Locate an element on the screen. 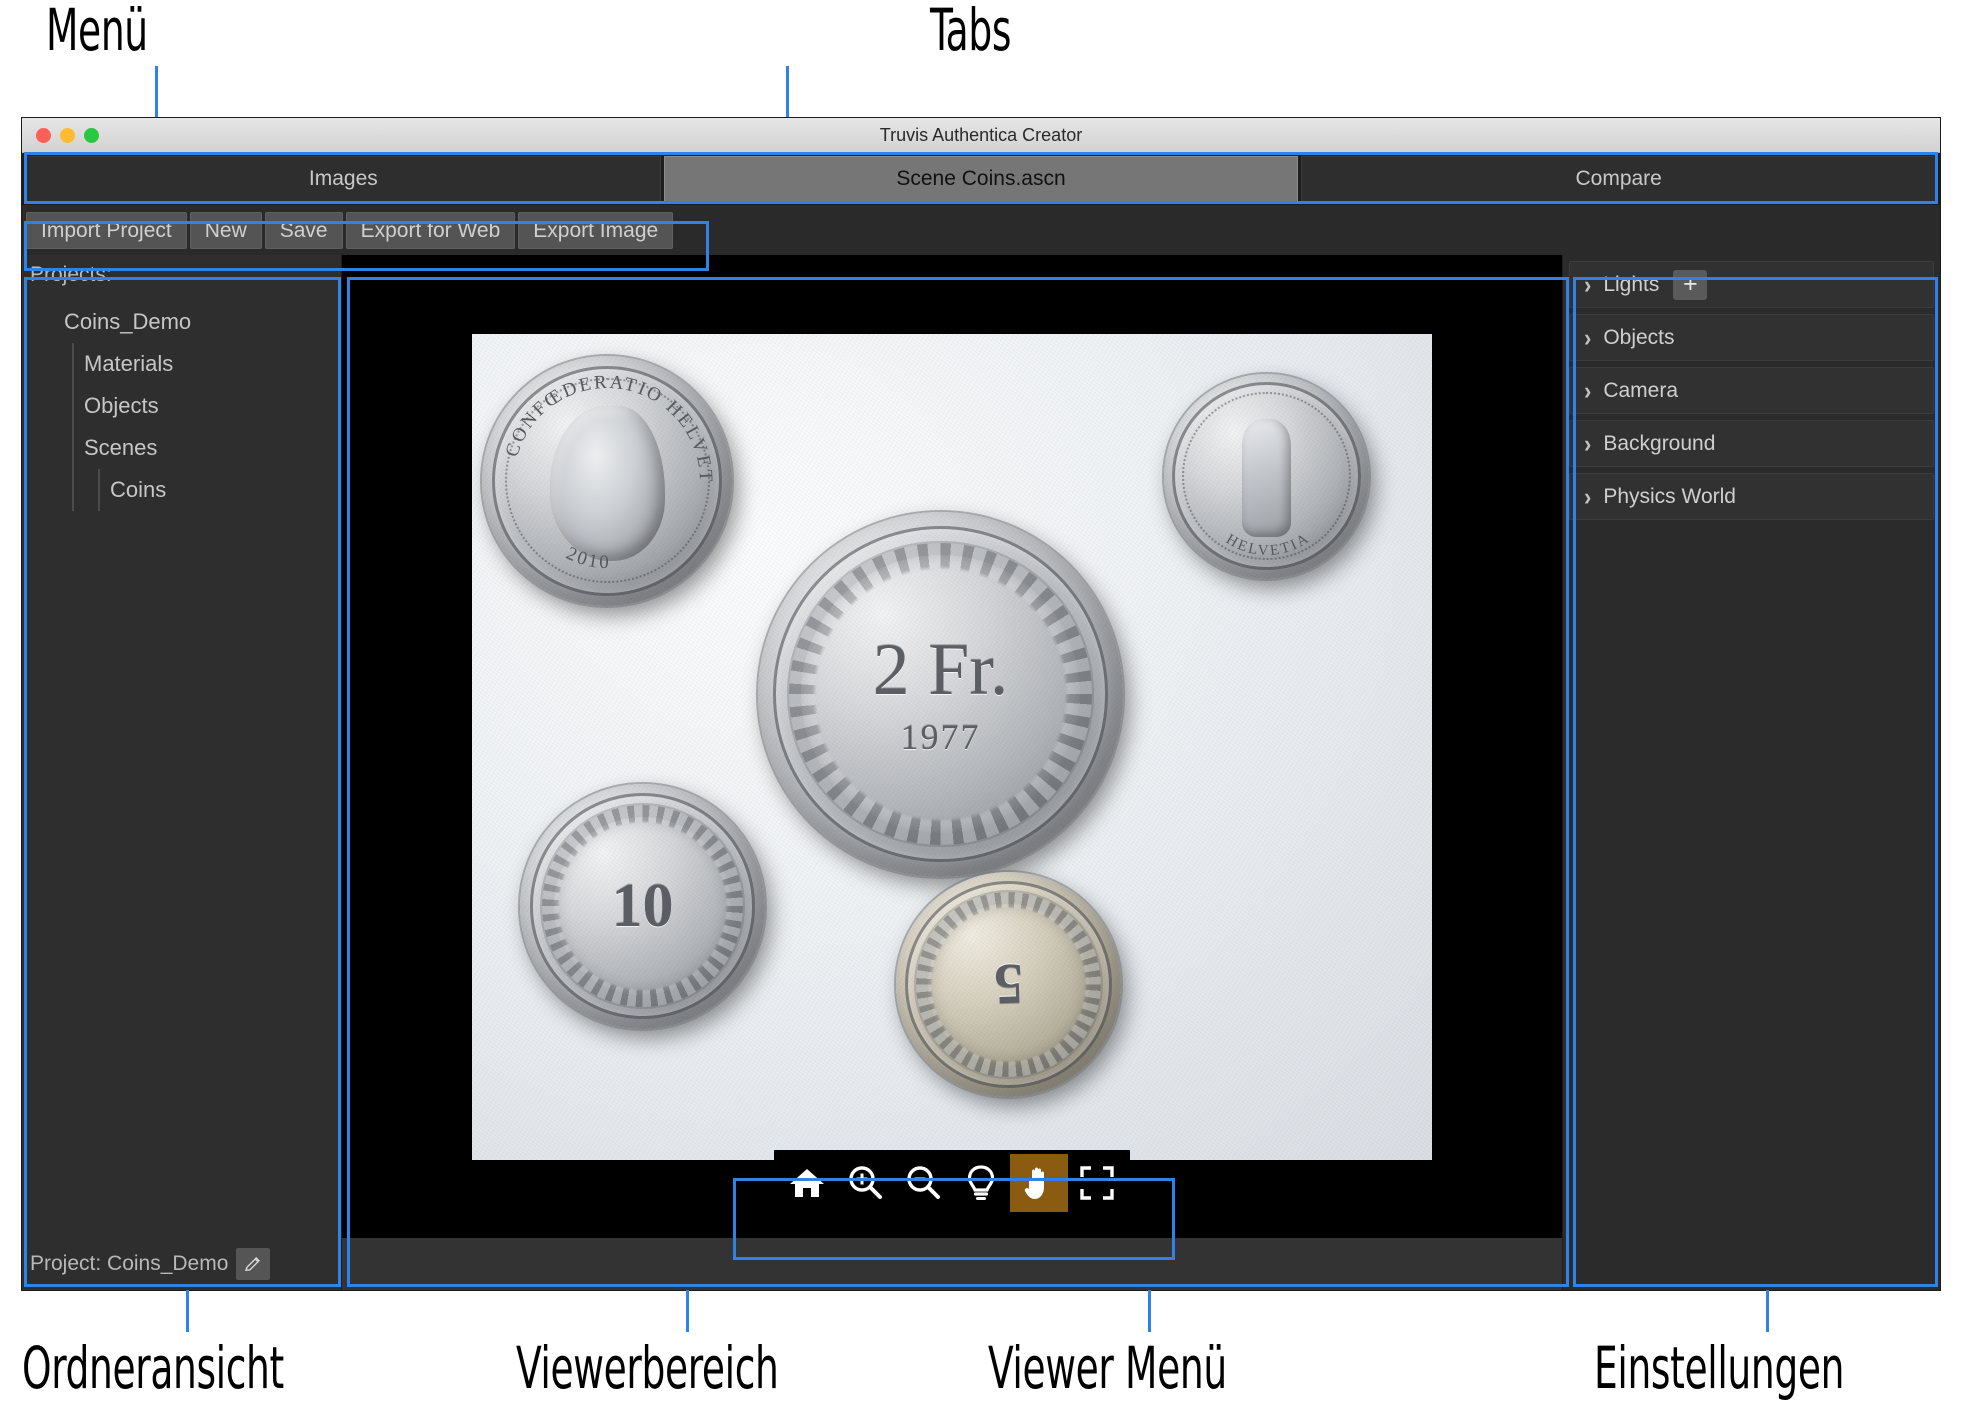 This screenshot has height=1402, width=1962. tree-item-coins-demo: Coins_Demo is located at coordinates (181, 322).